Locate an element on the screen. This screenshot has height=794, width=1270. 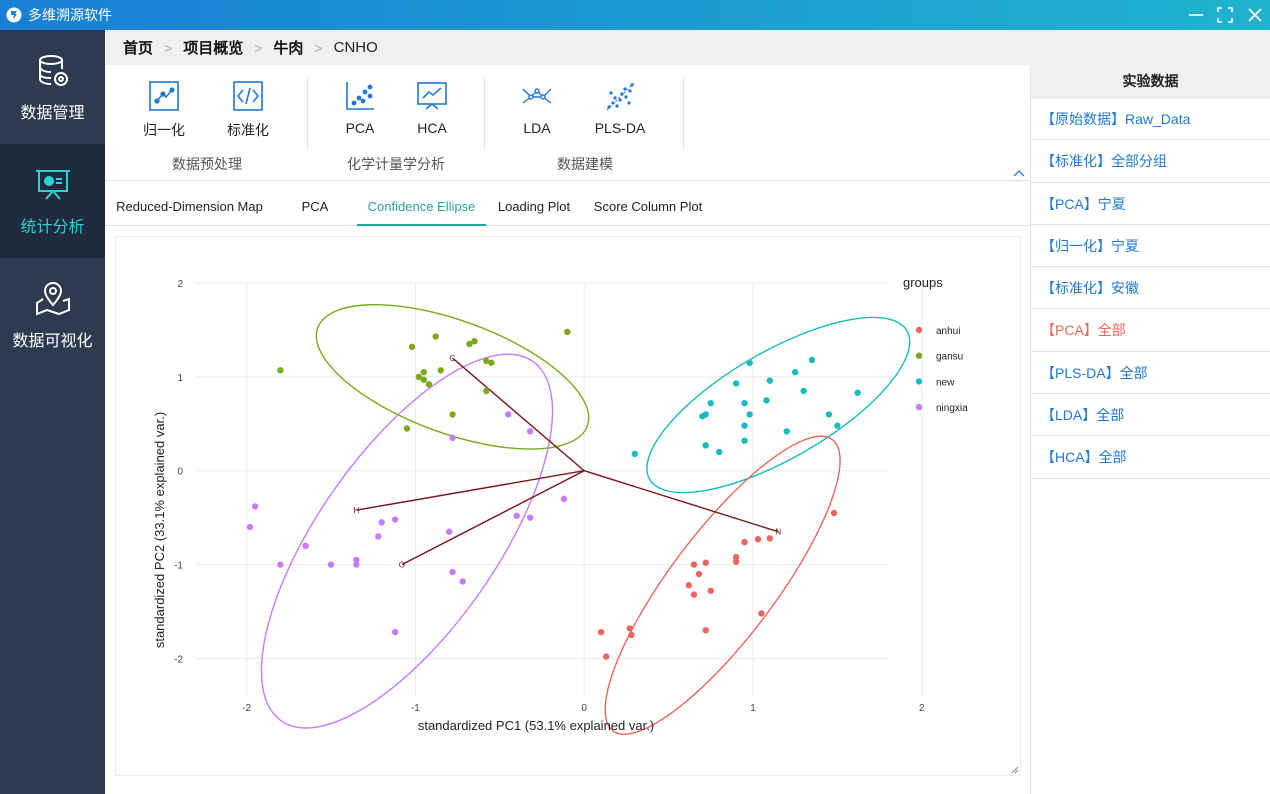
breadcrumb-project-overview: 项目概览 is located at coordinates (213, 47).